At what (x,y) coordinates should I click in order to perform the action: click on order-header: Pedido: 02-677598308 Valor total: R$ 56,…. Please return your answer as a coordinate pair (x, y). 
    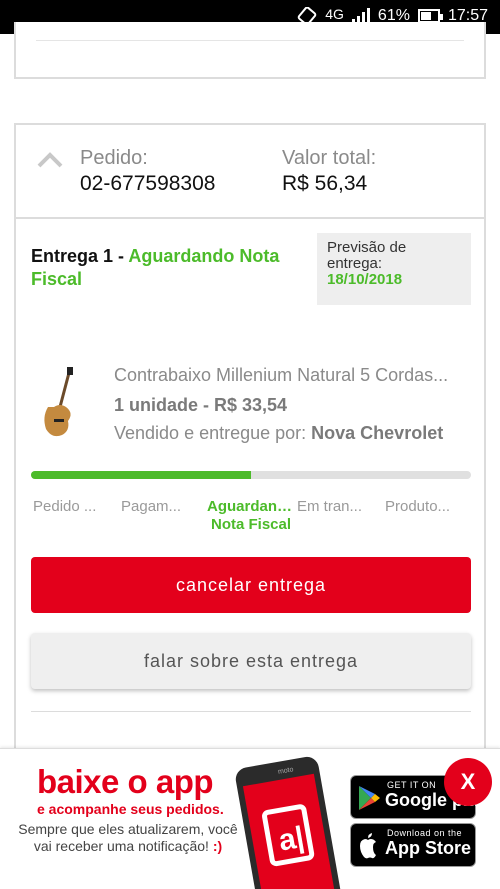
    Looking at the image, I should click on (250, 172).